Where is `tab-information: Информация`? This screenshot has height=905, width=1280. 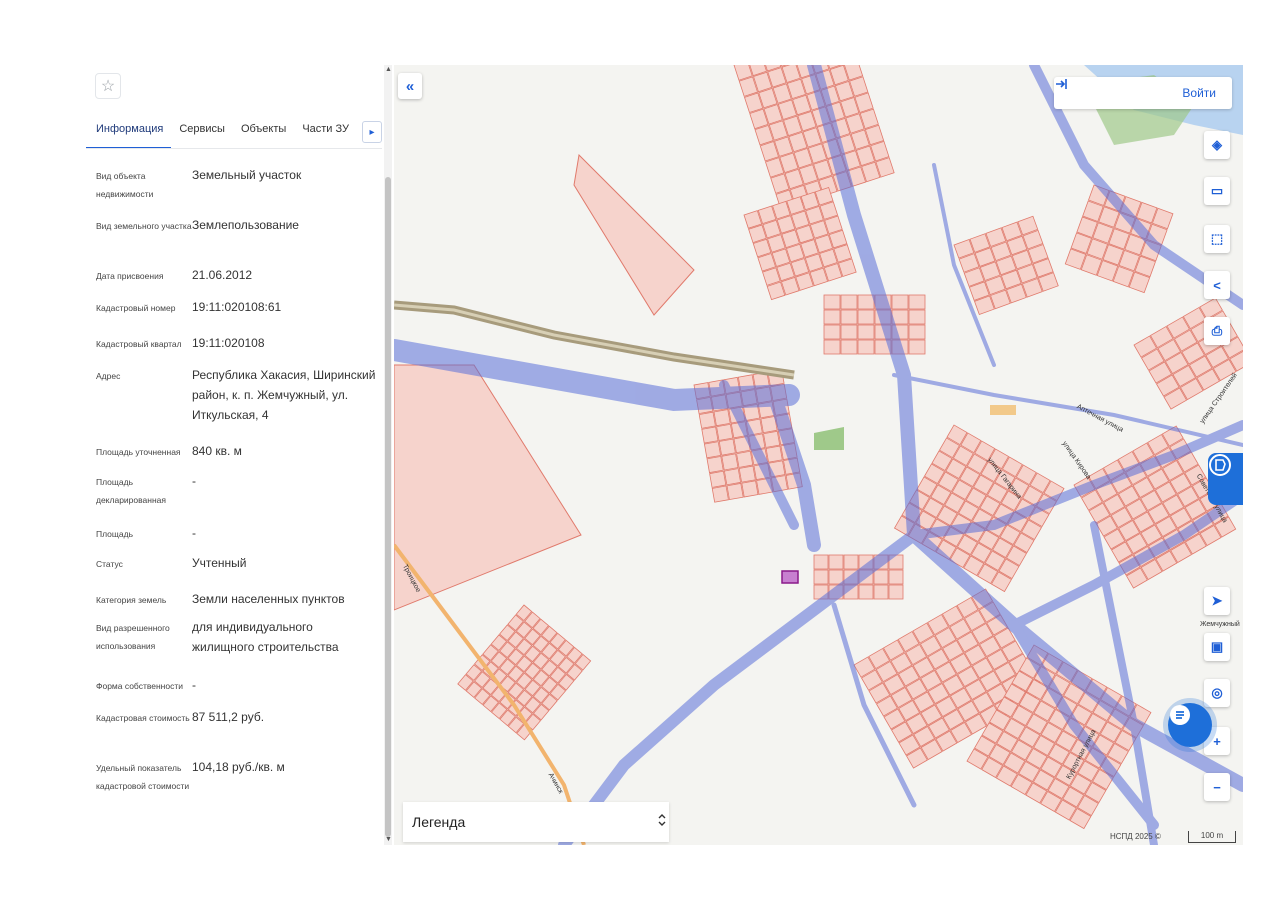 tab-information: Информация is located at coordinates (129, 130).